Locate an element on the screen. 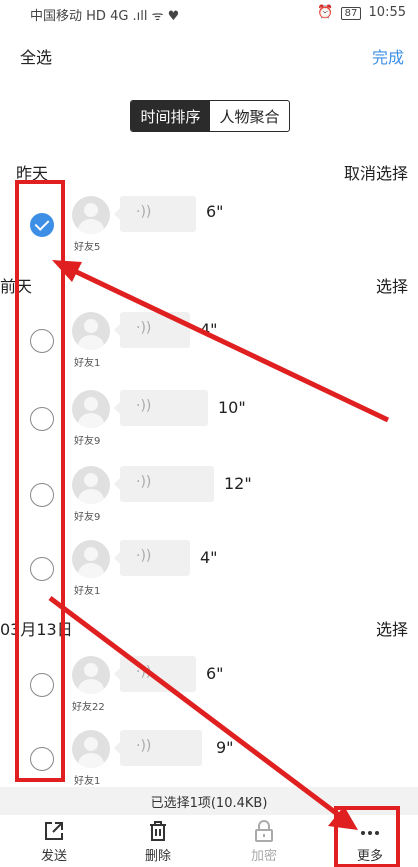 The image size is (418, 867). signal-indicators: HD 4G .ıll ᯤ ♥ is located at coordinates (133, 16).